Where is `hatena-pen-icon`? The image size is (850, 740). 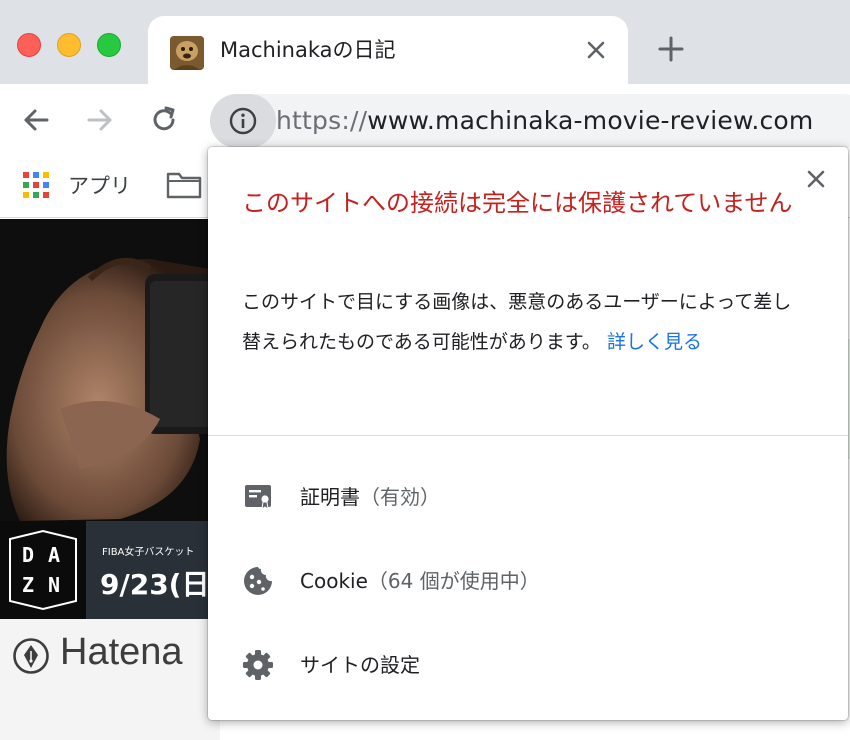
hatena-pen-icon is located at coordinates (31, 656).